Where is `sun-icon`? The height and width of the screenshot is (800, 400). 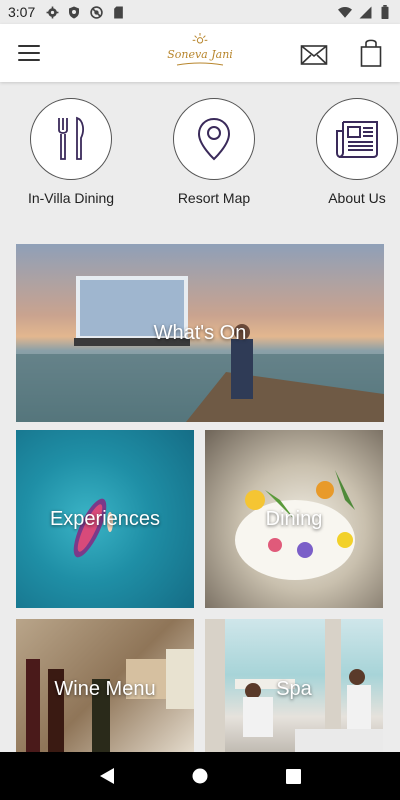 sun-icon is located at coordinates (200, 38).